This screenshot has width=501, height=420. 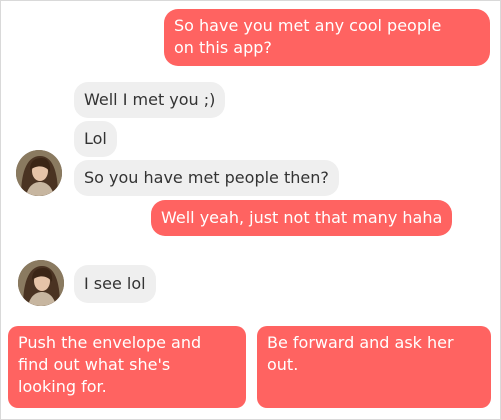 What do you see at coordinates (62, 386) in the screenshot?
I see `reply-option-text-line: looking for.` at bounding box center [62, 386].